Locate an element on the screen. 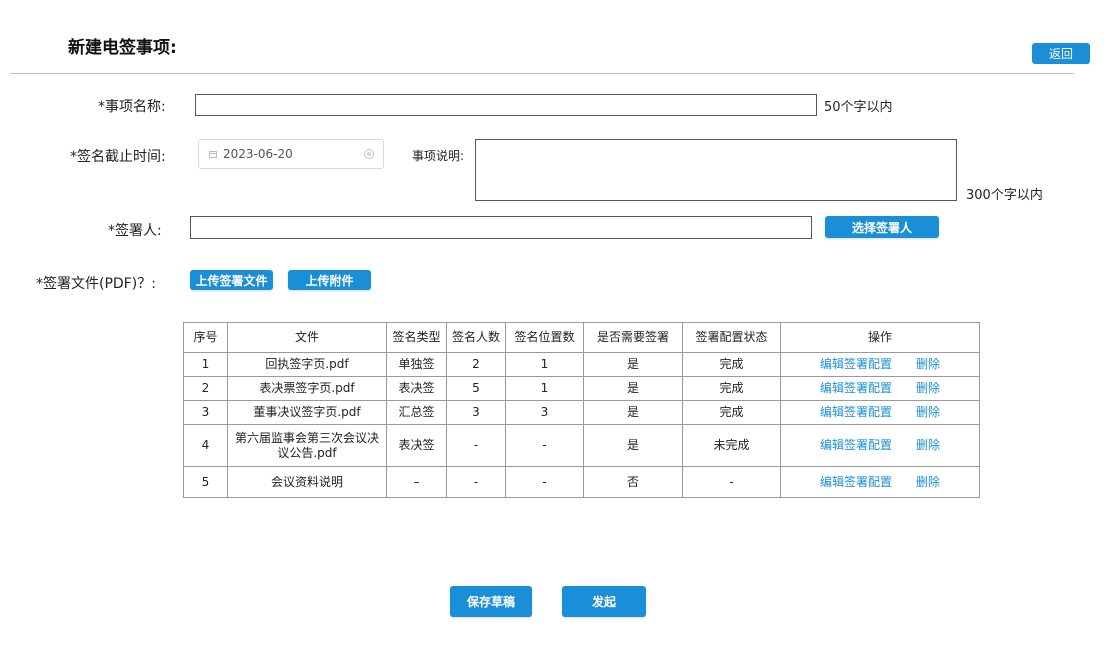 This screenshot has height=650, width=1112. column-header: 是否需要签署 is located at coordinates (633, 337).